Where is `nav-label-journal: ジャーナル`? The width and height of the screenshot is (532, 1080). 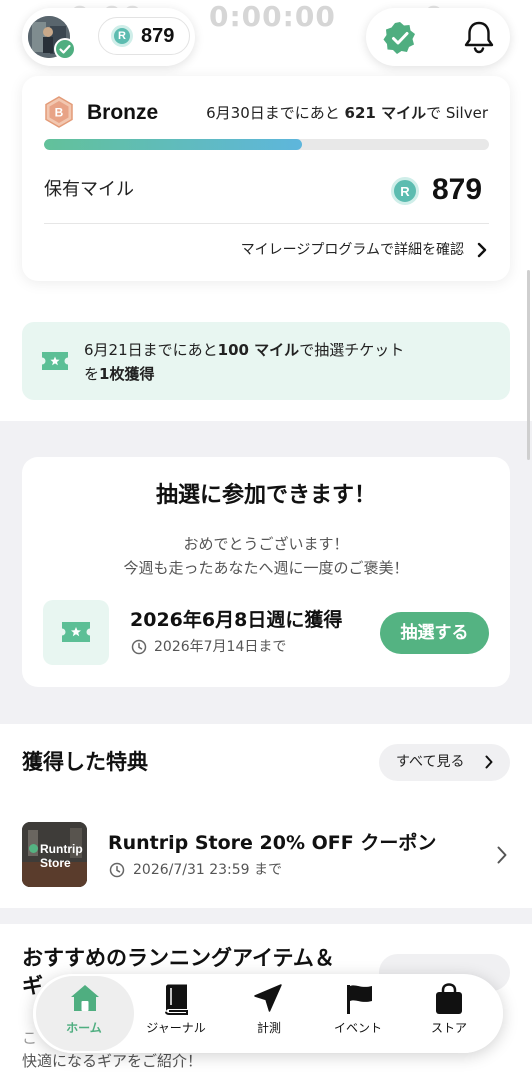
nav-label-journal: ジャーナル is located at coordinates (176, 1028).